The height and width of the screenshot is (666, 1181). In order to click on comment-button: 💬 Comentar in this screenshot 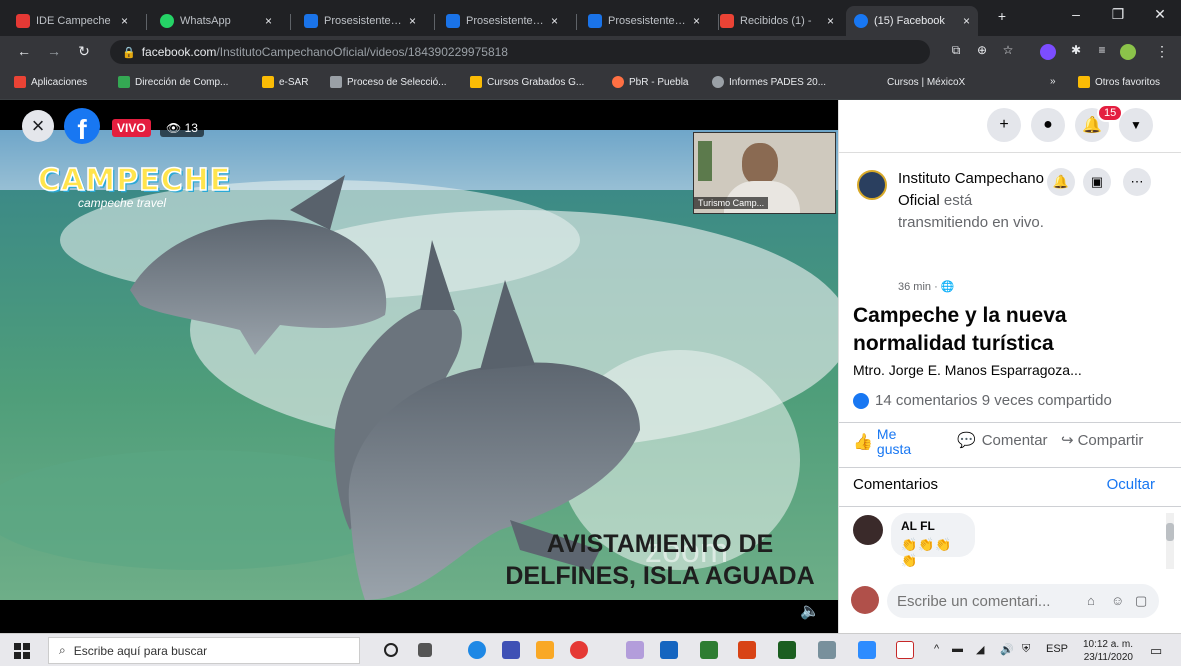, I will do `click(1002, 440)`.